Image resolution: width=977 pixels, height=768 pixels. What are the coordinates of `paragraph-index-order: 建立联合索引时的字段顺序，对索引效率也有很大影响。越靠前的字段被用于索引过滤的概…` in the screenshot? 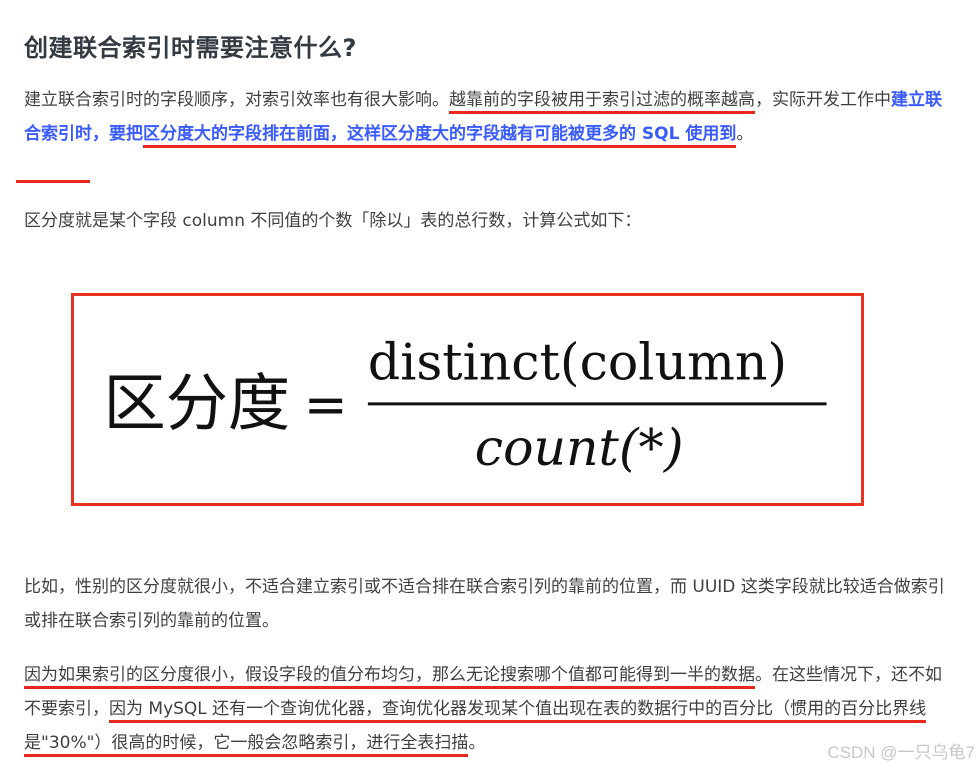 It's located at (486, 117).